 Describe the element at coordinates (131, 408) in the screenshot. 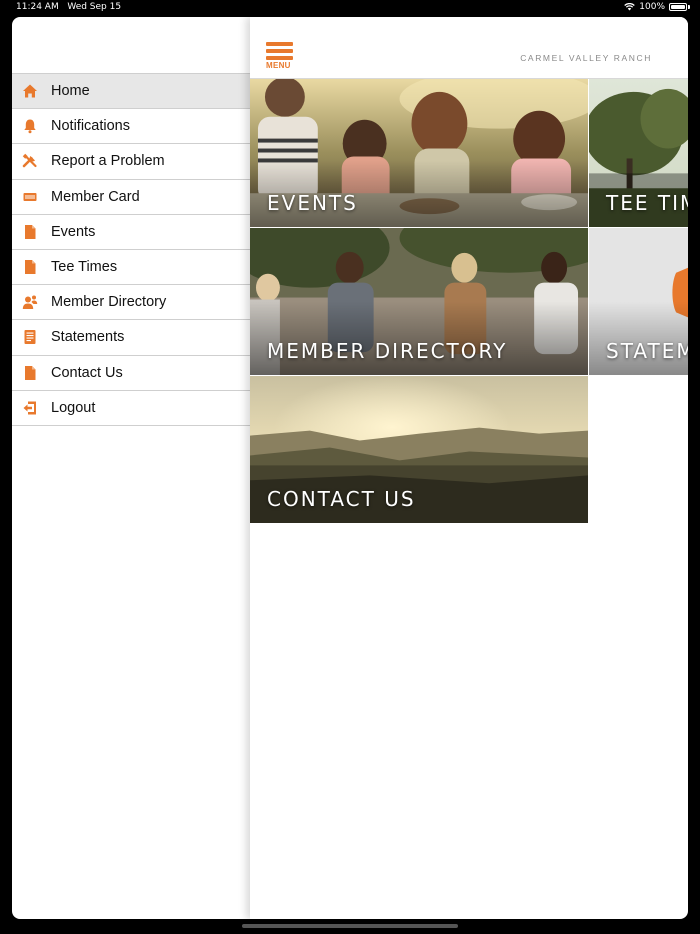

I see `sidebar-item-logout: Logout` at that location.